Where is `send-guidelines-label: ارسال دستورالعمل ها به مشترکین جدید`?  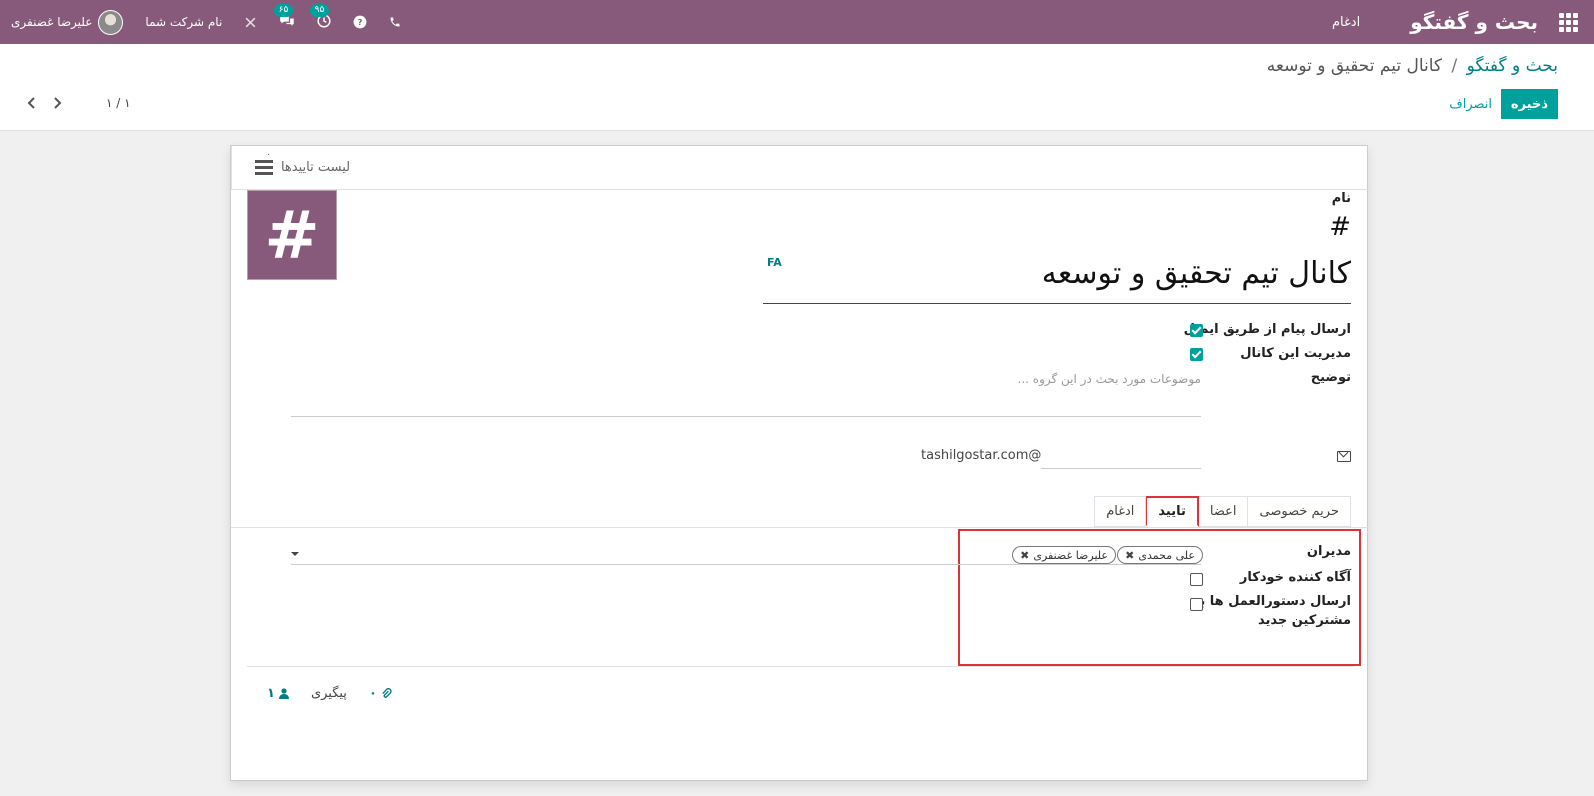 send-guidelines-label: ارسال دستورالعمل ها به مشترکین جدید is located at coordinates (1271, 611).